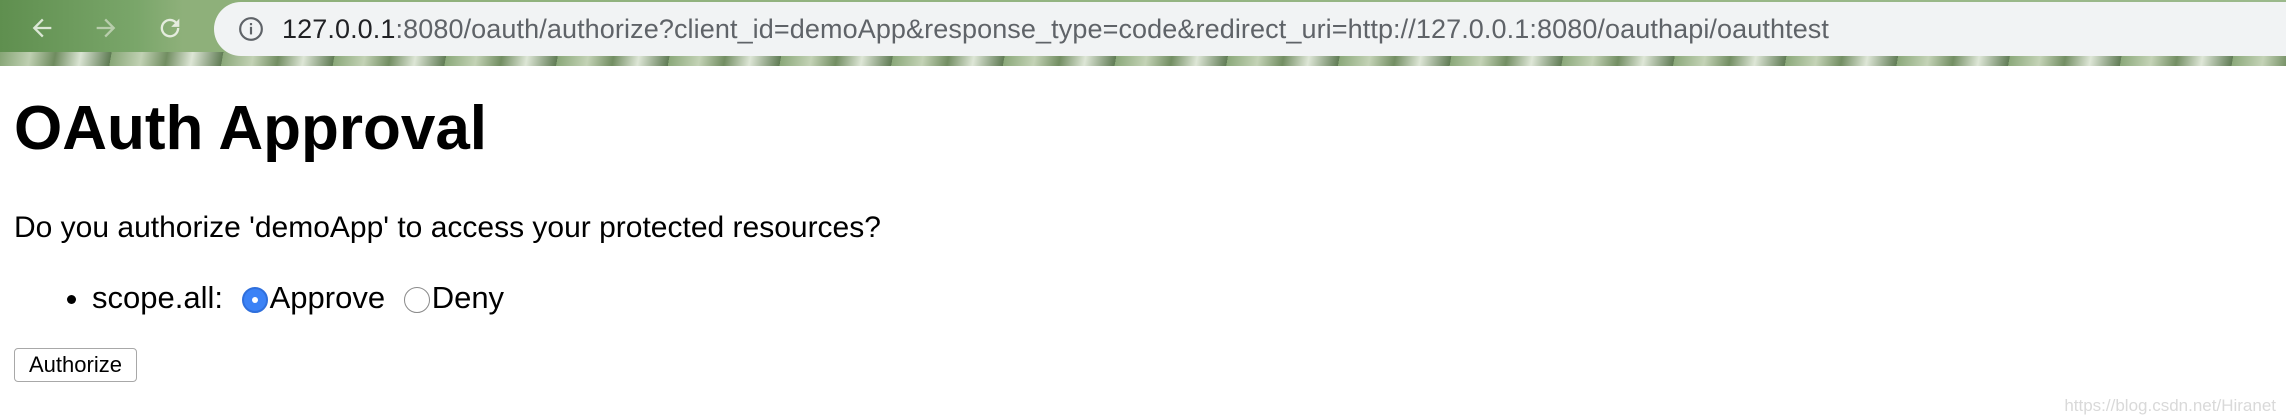  I want to click on deny-radio, so click(416, 300).